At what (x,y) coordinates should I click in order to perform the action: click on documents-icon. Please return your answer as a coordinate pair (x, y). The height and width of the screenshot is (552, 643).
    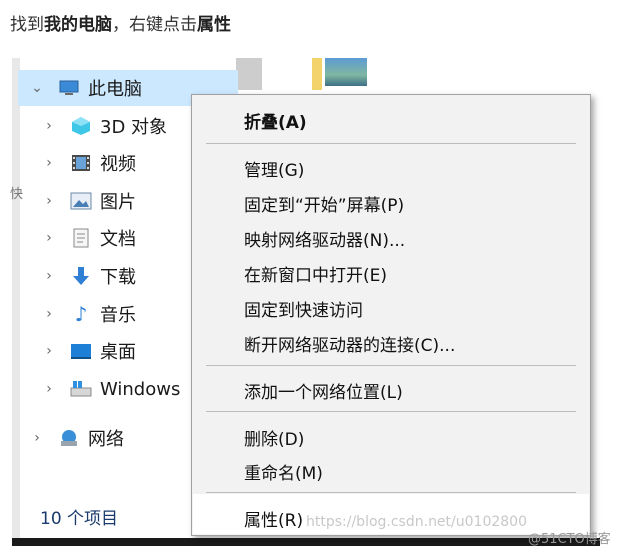
    Looking at the image, I should click on (81, 238).